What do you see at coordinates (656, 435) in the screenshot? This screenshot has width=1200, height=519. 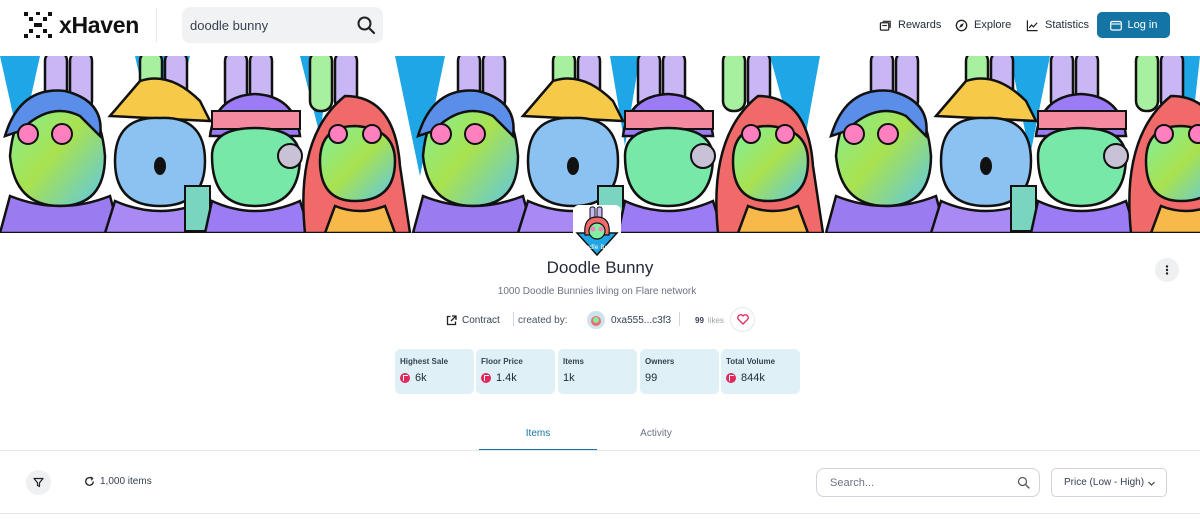 I see `tab-activity: Activity` at bounding box center [656, 435].